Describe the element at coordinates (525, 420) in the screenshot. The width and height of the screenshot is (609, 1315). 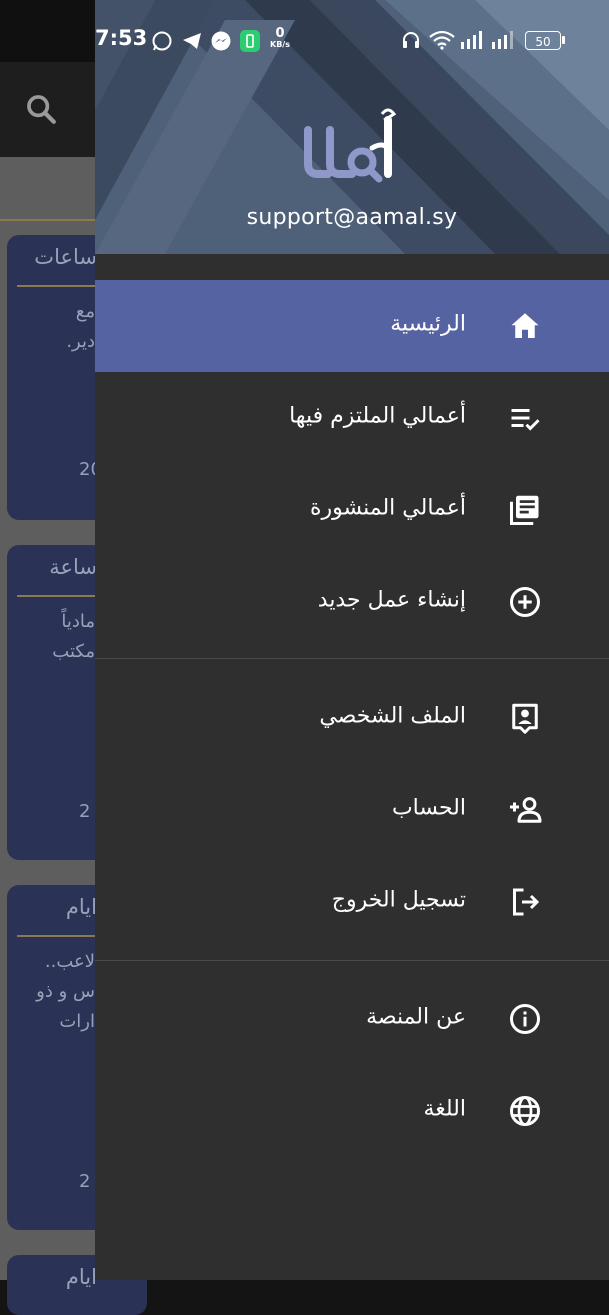
I see `checklist-icon` at that location.